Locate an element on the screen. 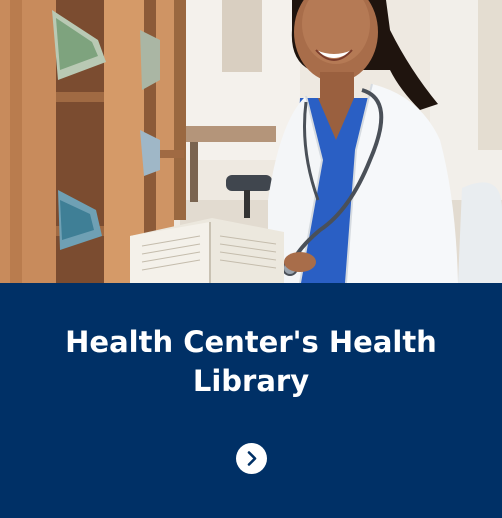 Image resolution: width=502 pixels, height=518 pixels. chevron-right-icon is located at coordinates (252, 458).